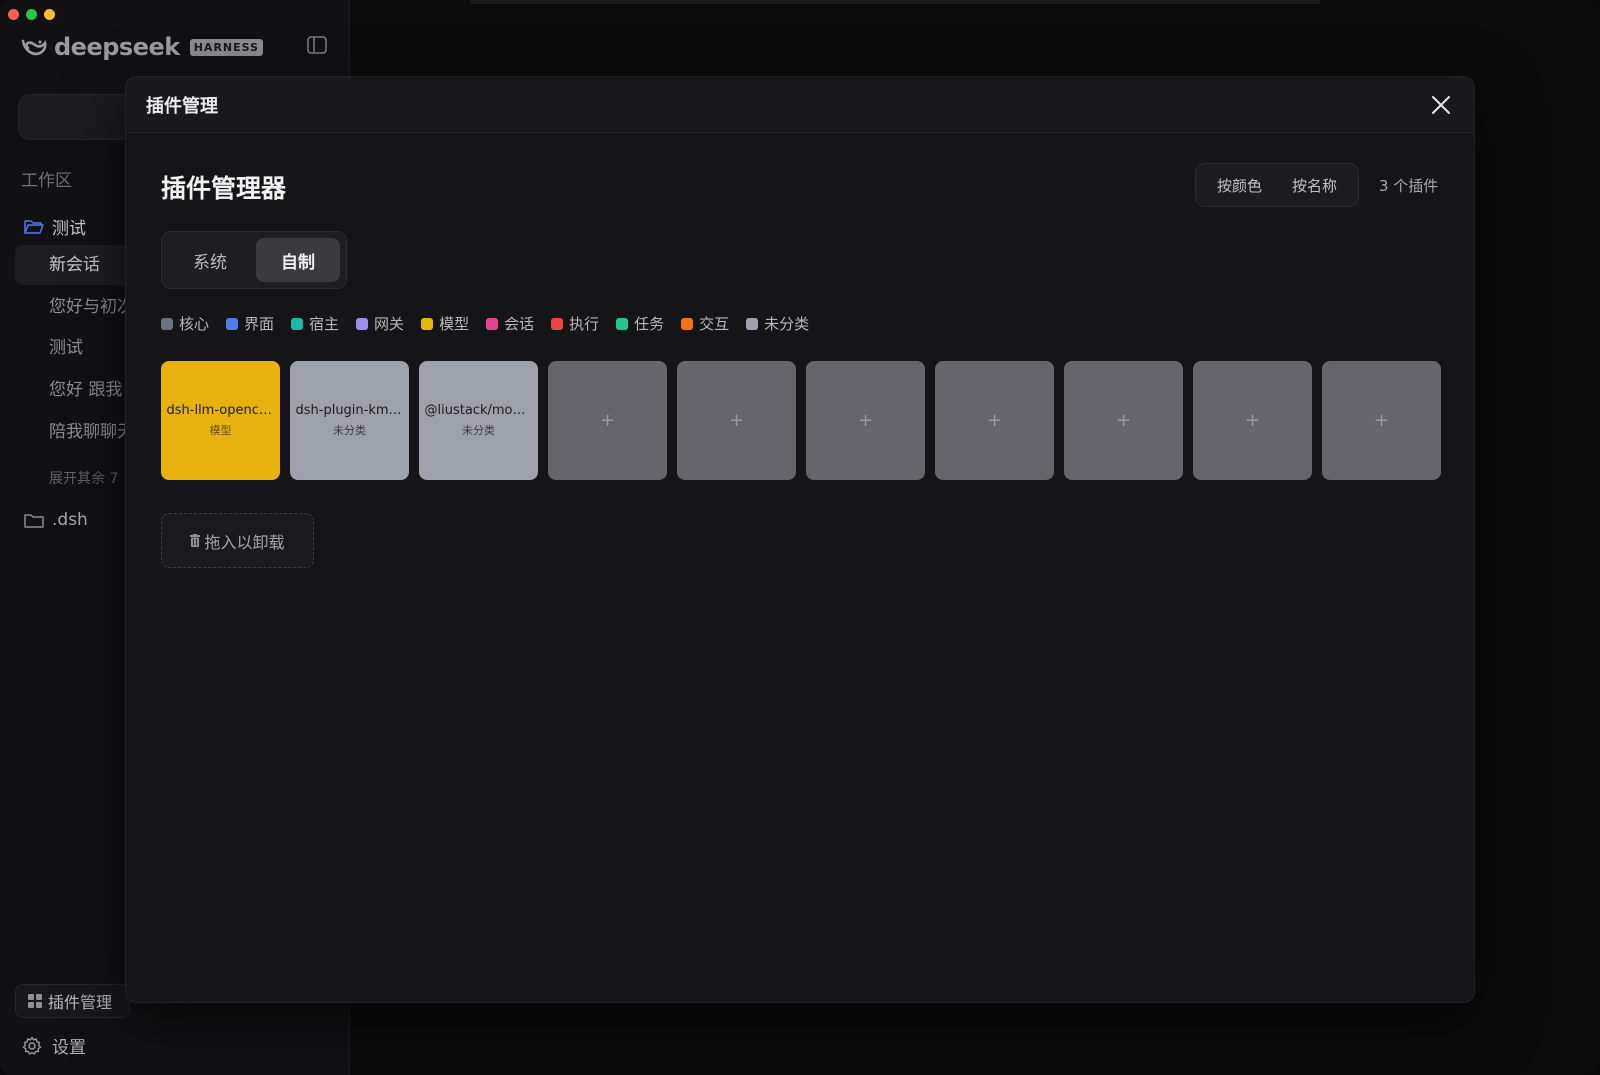  I want to click on settings-label: 设置, so click(69, 1048).